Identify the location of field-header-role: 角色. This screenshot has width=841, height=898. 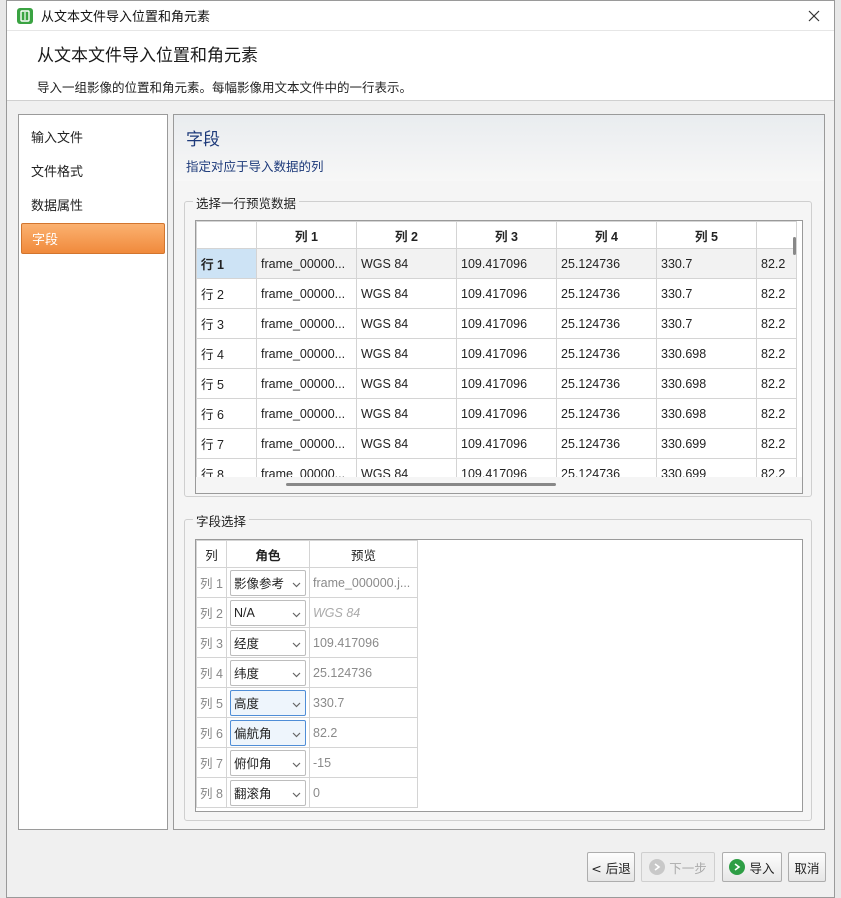
(268, 554).